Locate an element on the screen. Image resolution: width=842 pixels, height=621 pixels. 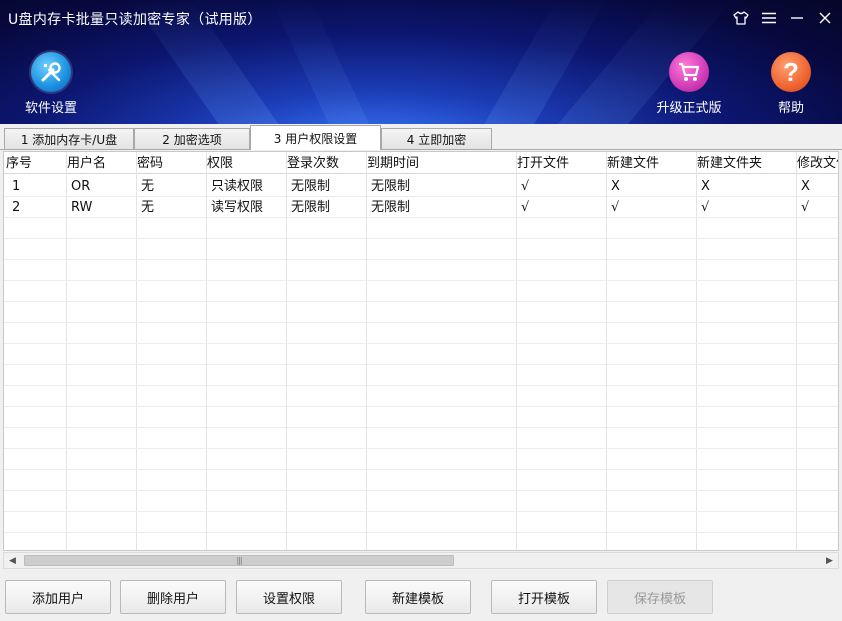
skin-icon is located at coordinates (741, 18).